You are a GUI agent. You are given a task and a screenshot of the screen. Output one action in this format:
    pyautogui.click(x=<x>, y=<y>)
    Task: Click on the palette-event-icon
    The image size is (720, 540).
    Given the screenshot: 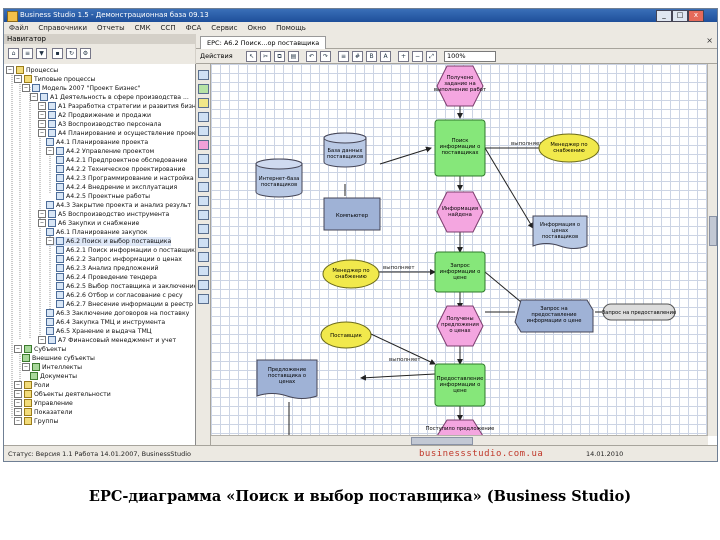 What is the action you would take?
    pyautogui.click(x=203, y=75)
    